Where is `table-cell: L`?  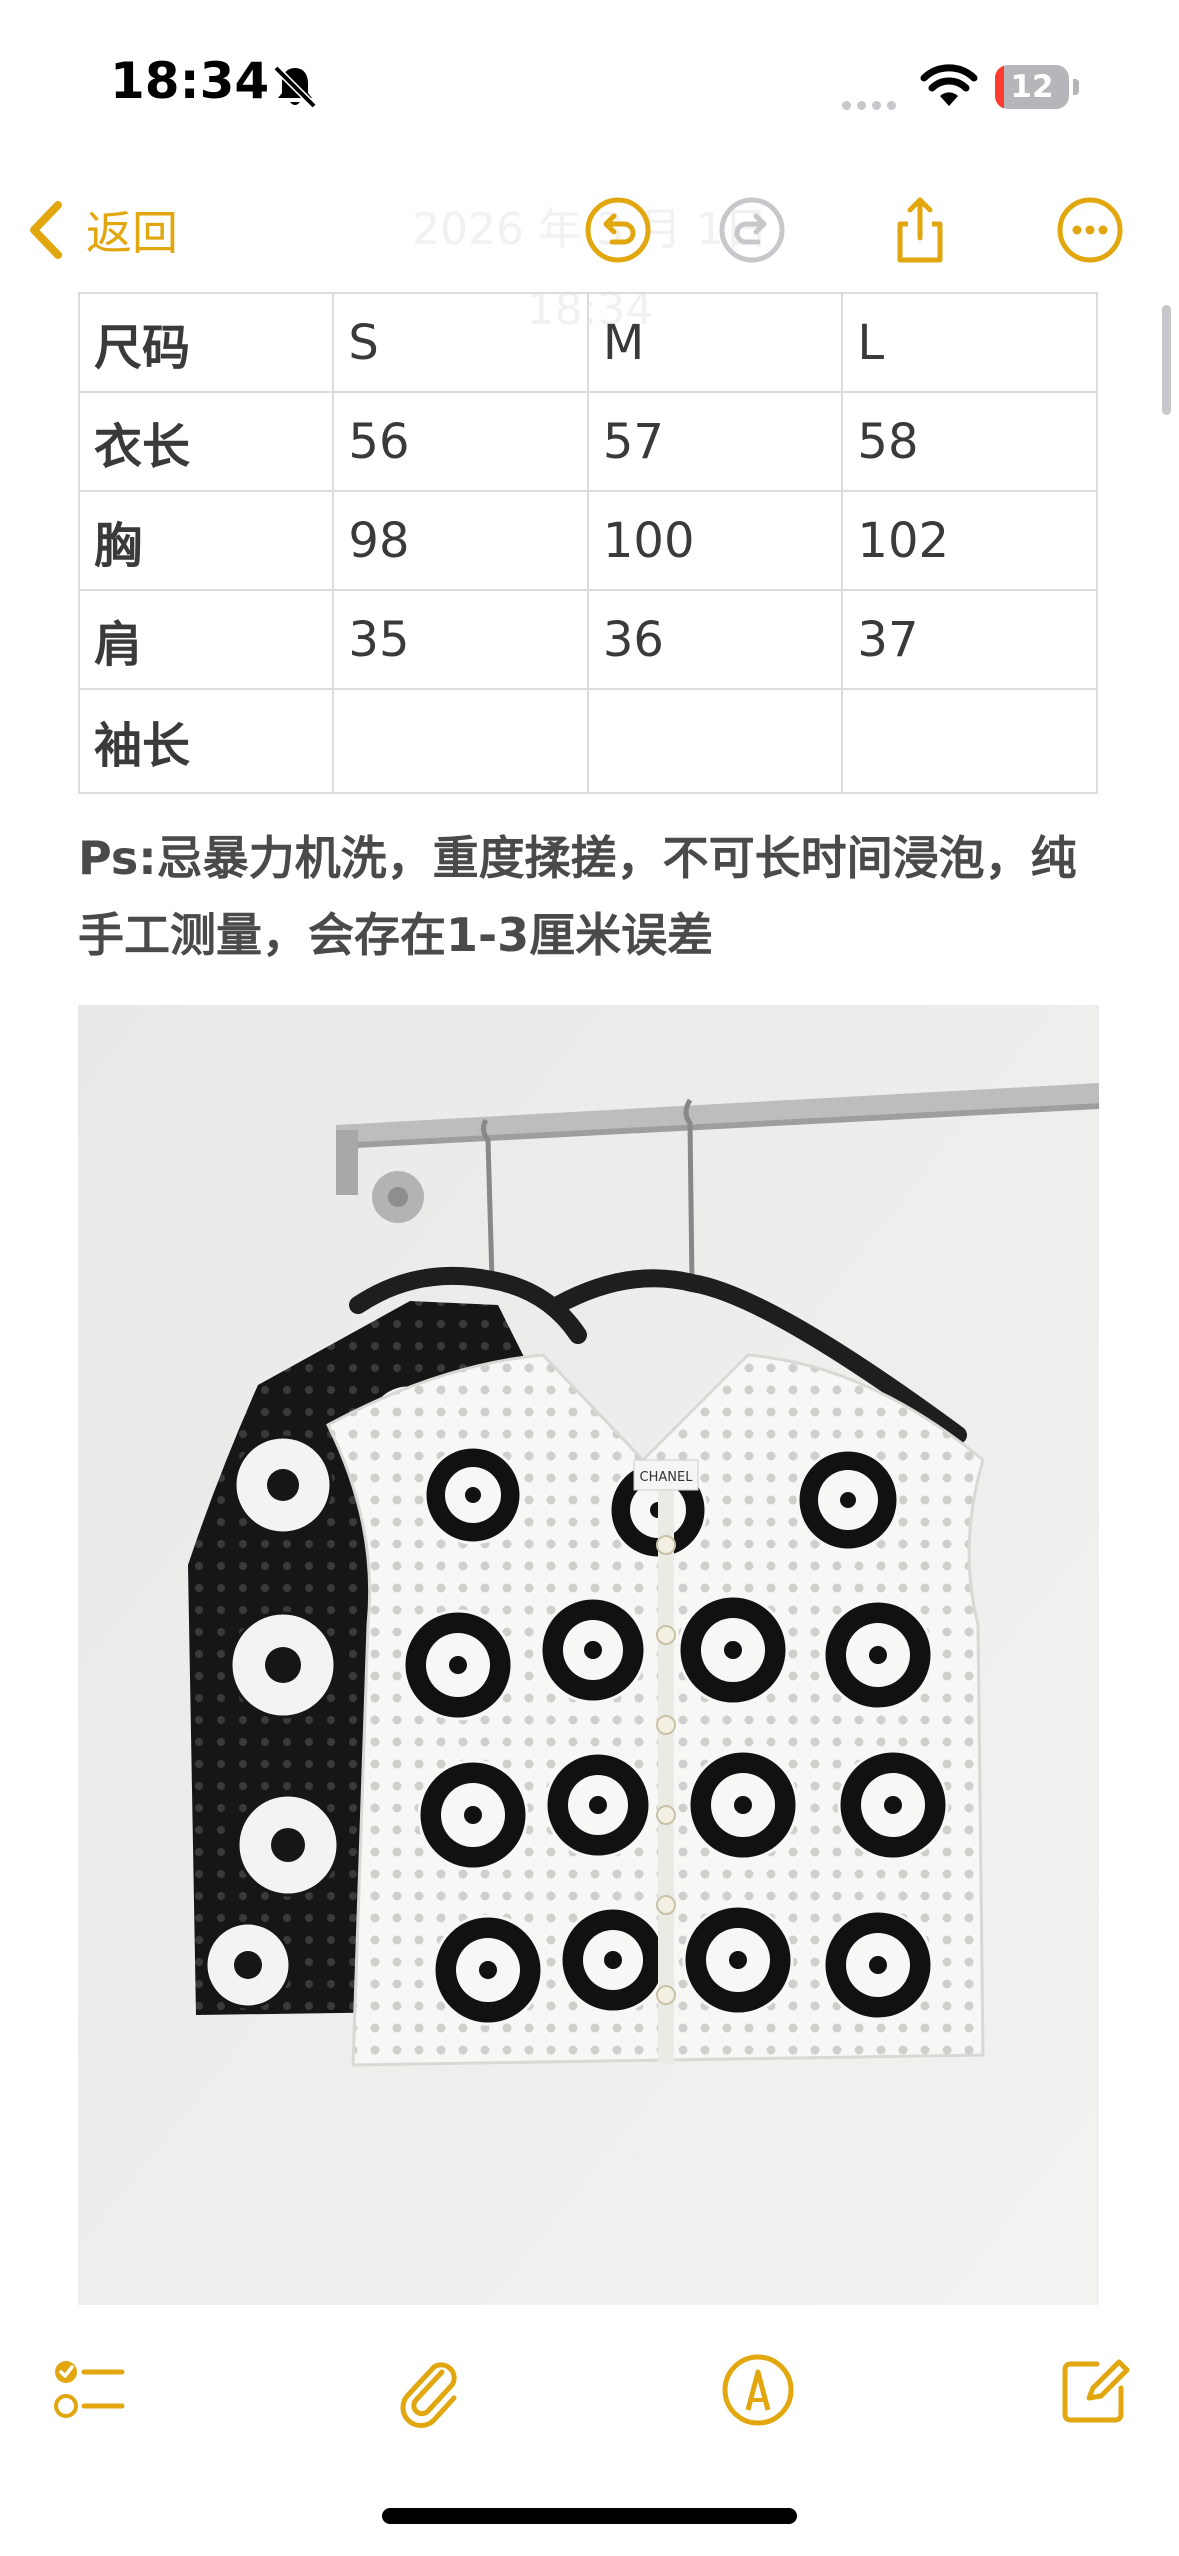 table-cell: L is located at coordinates (969, 342).